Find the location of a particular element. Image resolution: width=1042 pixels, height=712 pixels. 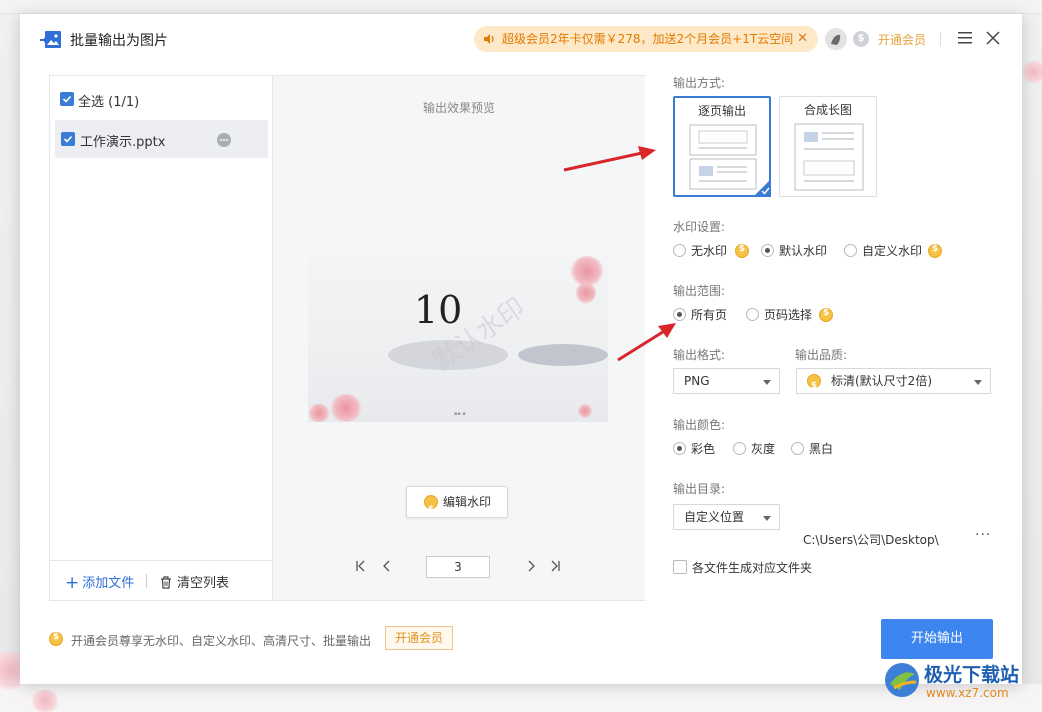

open-vip-button: 开通会员 is located at coordinates (419, 638).